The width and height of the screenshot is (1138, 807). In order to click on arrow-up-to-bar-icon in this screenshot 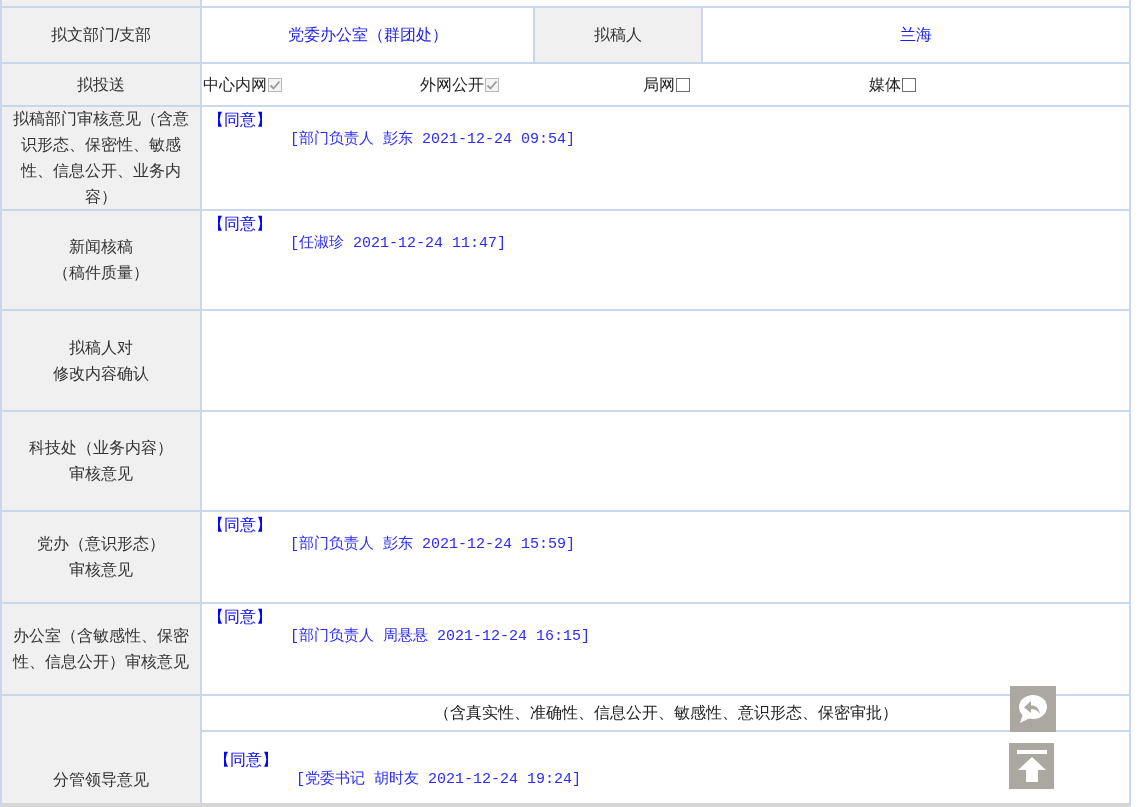, I will do `click(1031, 766)`.